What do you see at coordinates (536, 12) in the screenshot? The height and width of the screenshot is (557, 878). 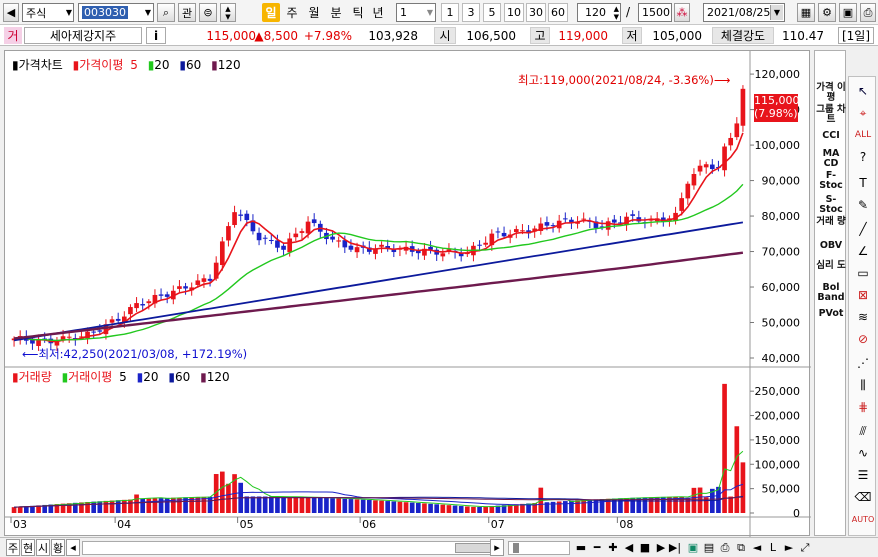 I see `preset-30: 30` at bounding box center [536, 12].